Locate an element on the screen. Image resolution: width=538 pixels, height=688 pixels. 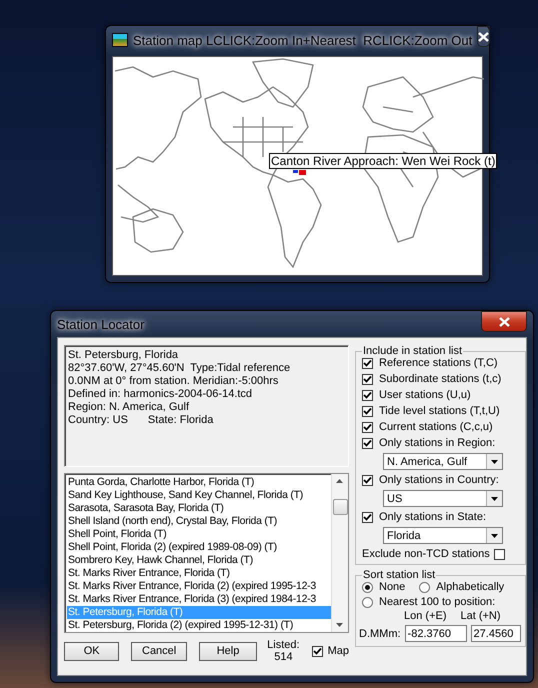
longitude-field: -82.3760 is located at coordinates (435, 633).